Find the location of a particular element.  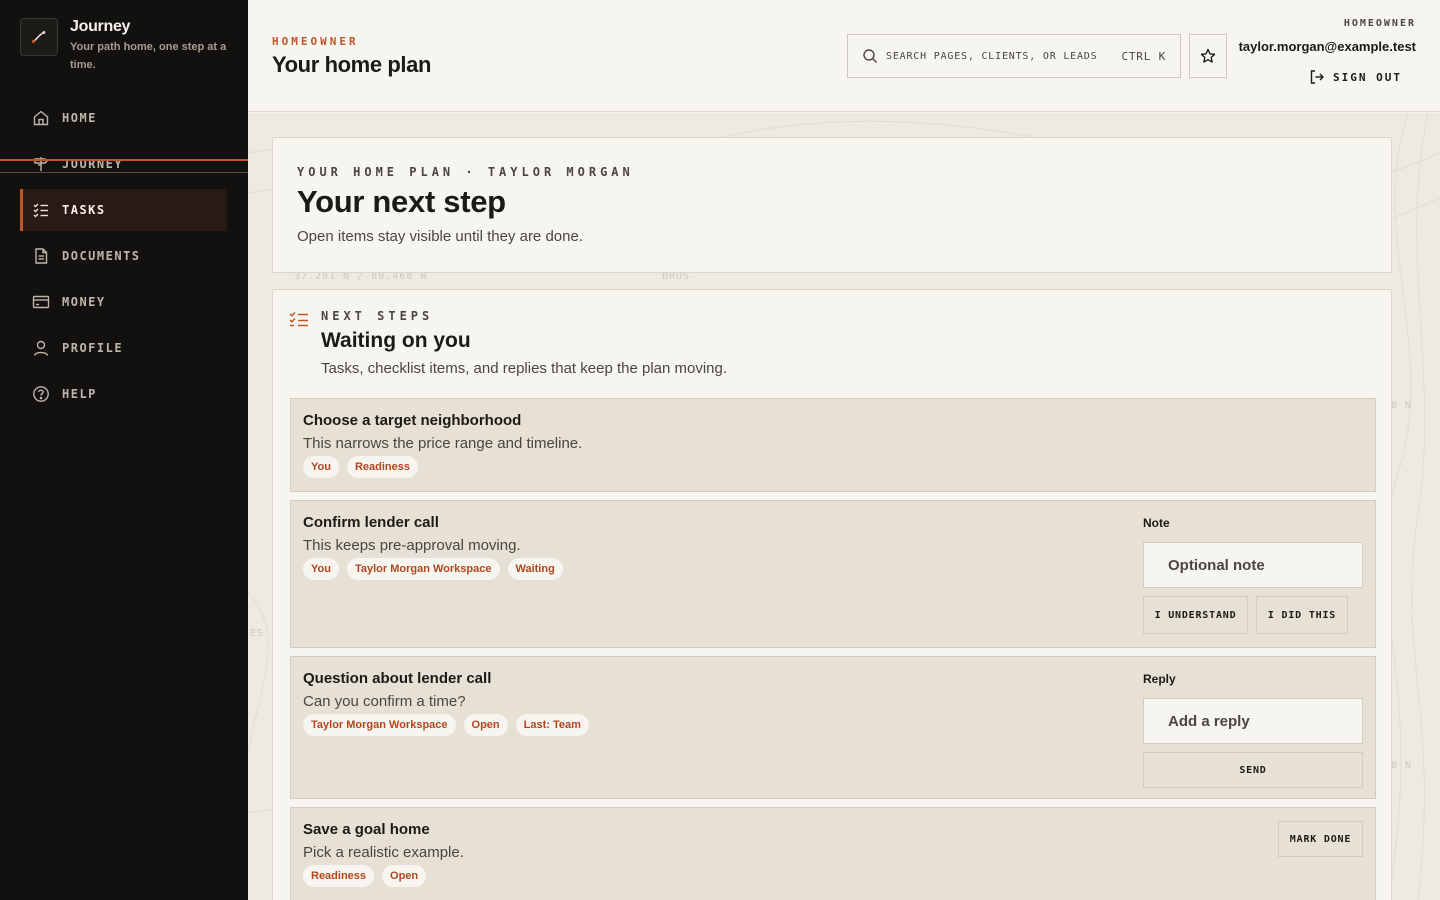

user-email: taylor.morgan@example.test is located at coordinates (1327, 46).